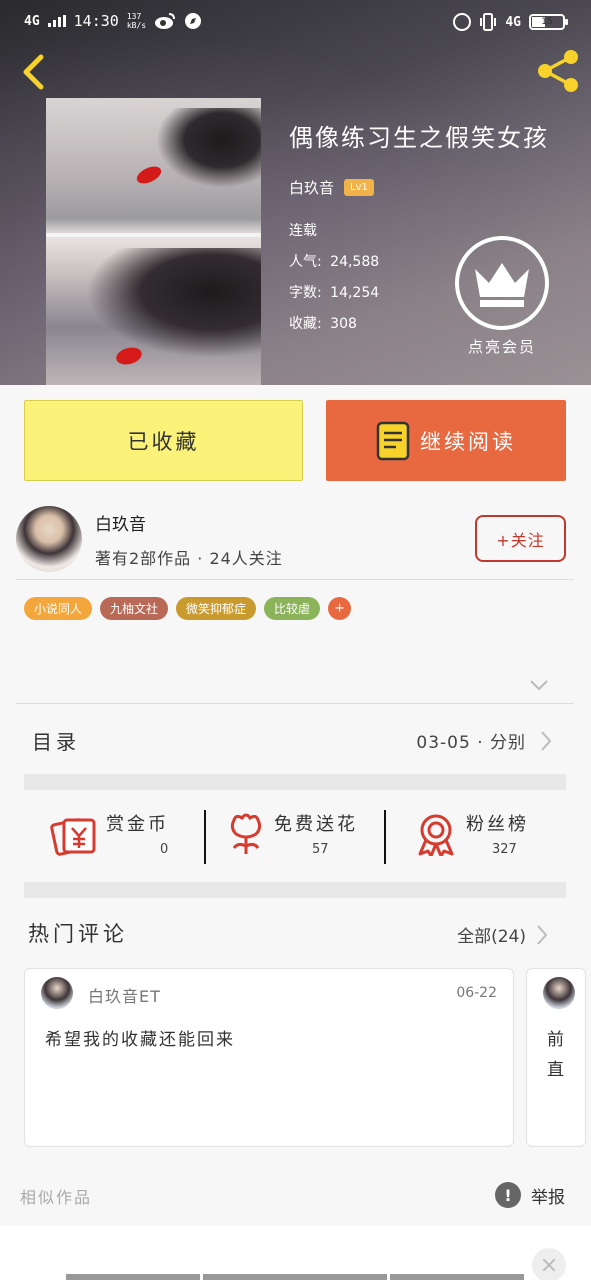  Describe the element at coordinates (134, 608) in the screenshot. I see `tag: 九柚文社` at that location.